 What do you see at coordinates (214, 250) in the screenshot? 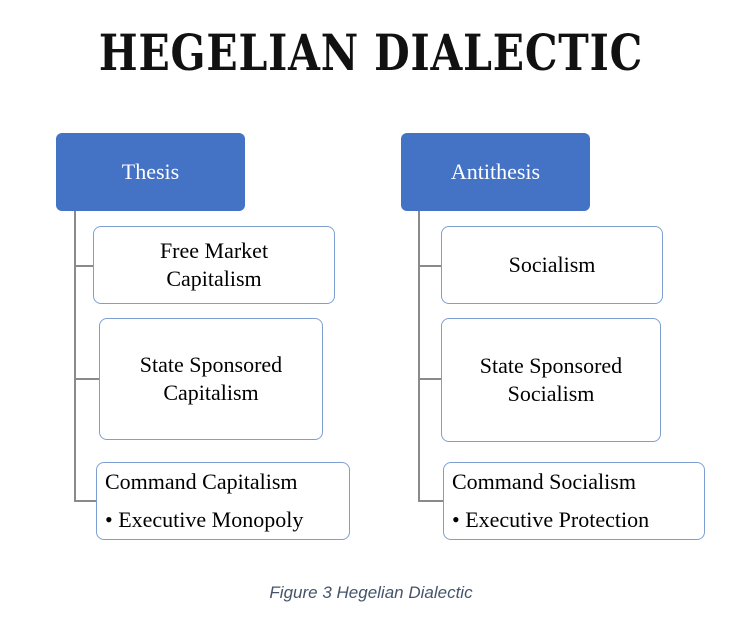
I see `thesis-item-line: Free Market` at bounding box center [214, 250].